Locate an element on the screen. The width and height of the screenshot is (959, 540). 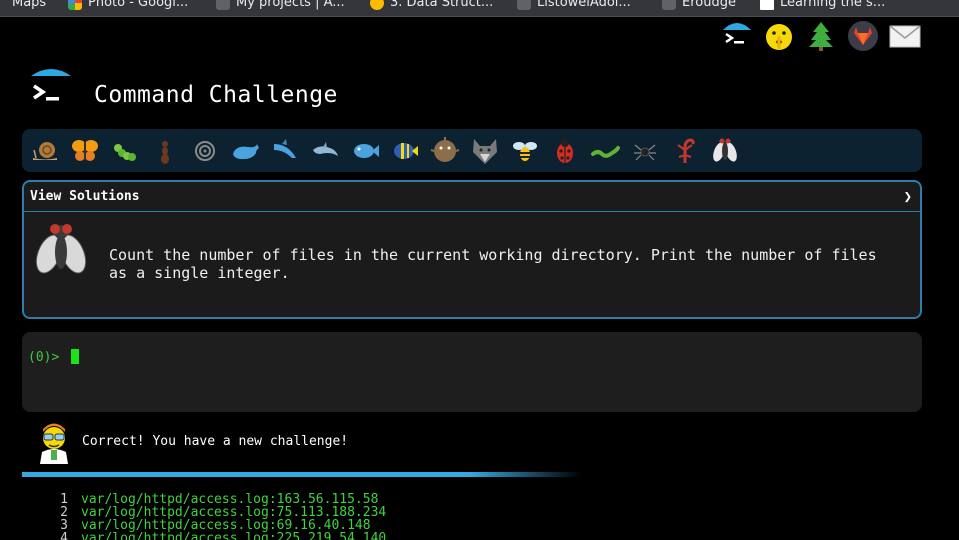
view-solutions-toggle: View Solutions ❯ is located at coordinates (472, 197).